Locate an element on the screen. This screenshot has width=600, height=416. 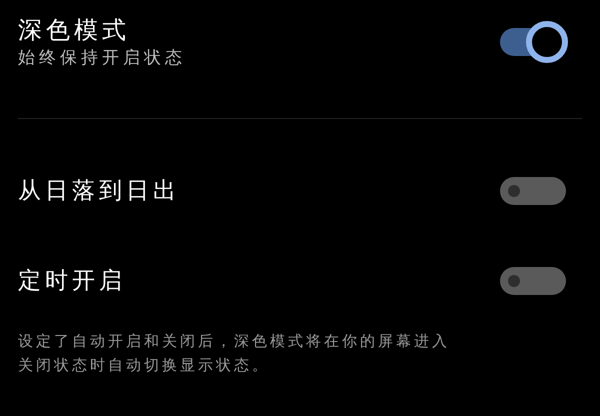
setting-title: 深色模式 is located at coordinates (74, 30).